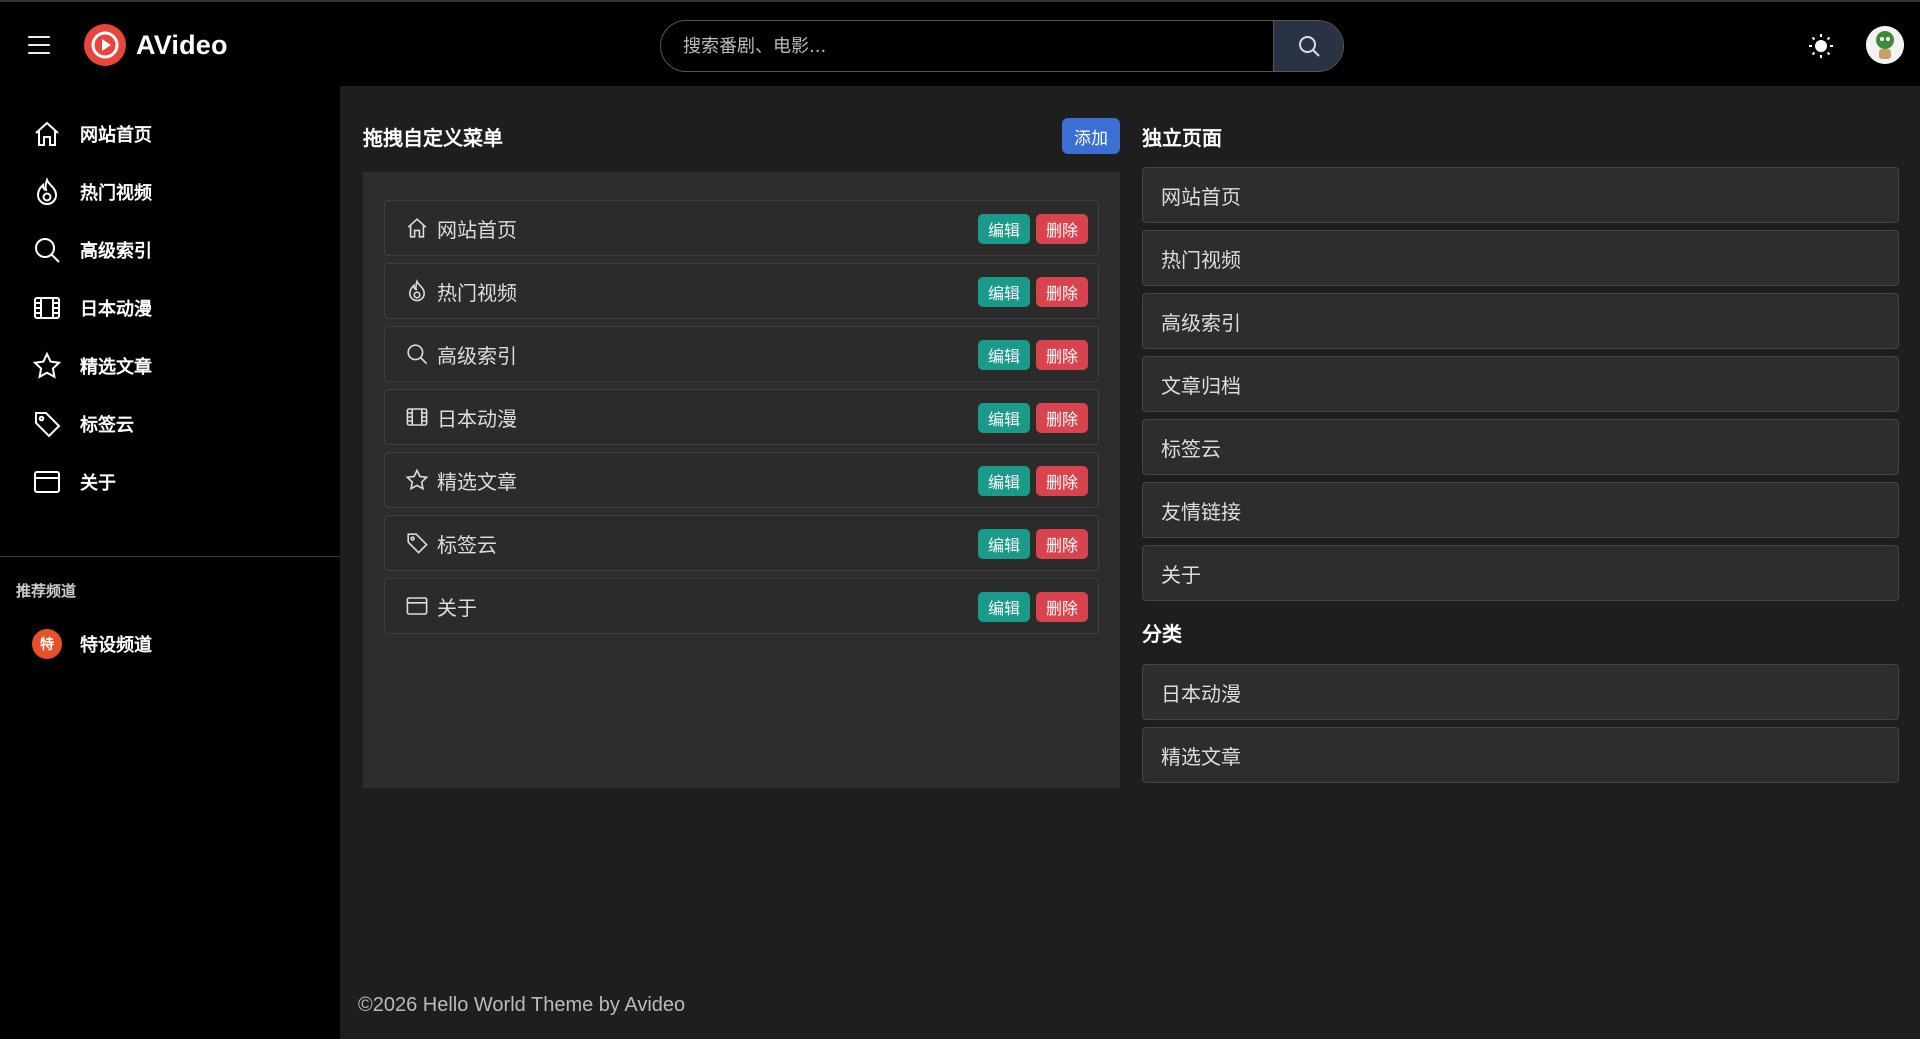 Image resolution: width=1920 pixels, height=1039 pixels. Describe the element at coordinates (1182, 138) in the screenshot. I see `pages-panel-title: 独立页面` at that location.